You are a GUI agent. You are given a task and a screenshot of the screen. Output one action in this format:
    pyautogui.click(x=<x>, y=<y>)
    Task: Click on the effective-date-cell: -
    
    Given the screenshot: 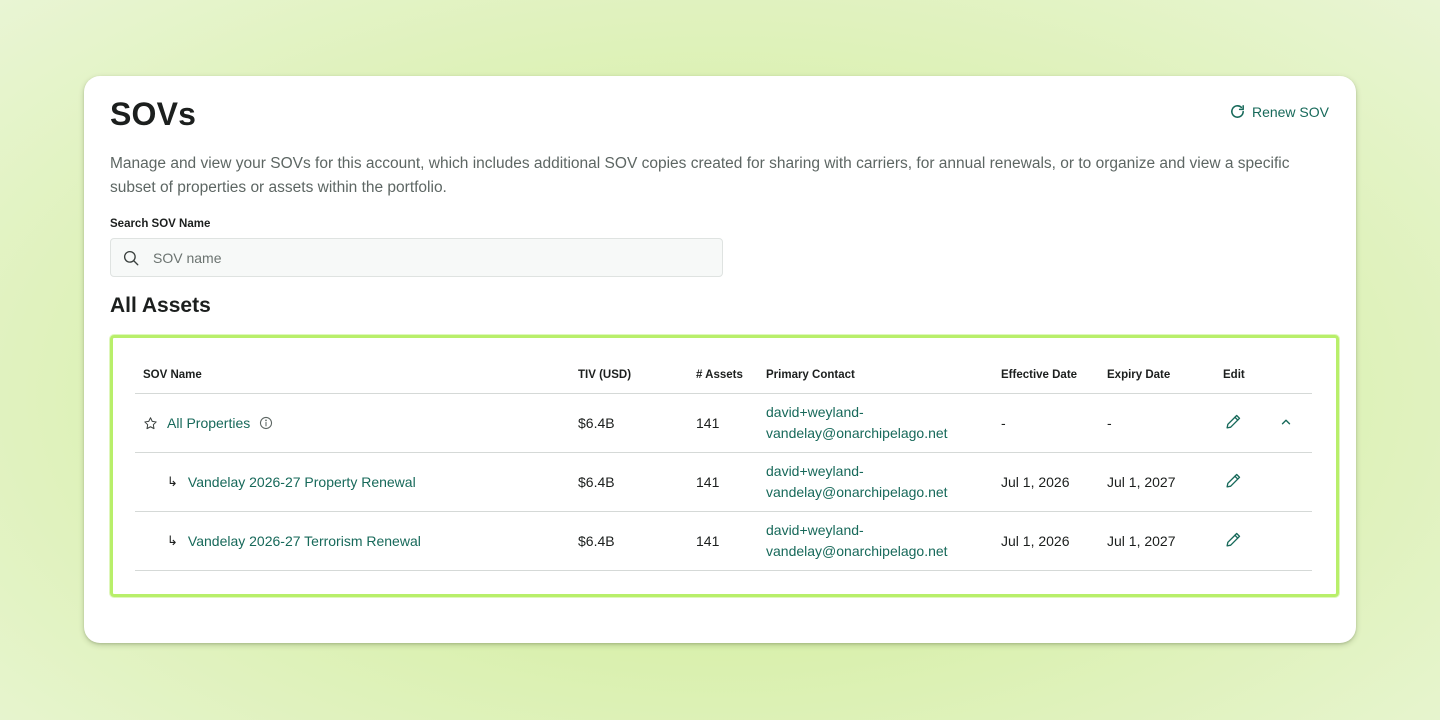 What is the action you would take?
    pyautogui.click(x=1046, y=423)
    